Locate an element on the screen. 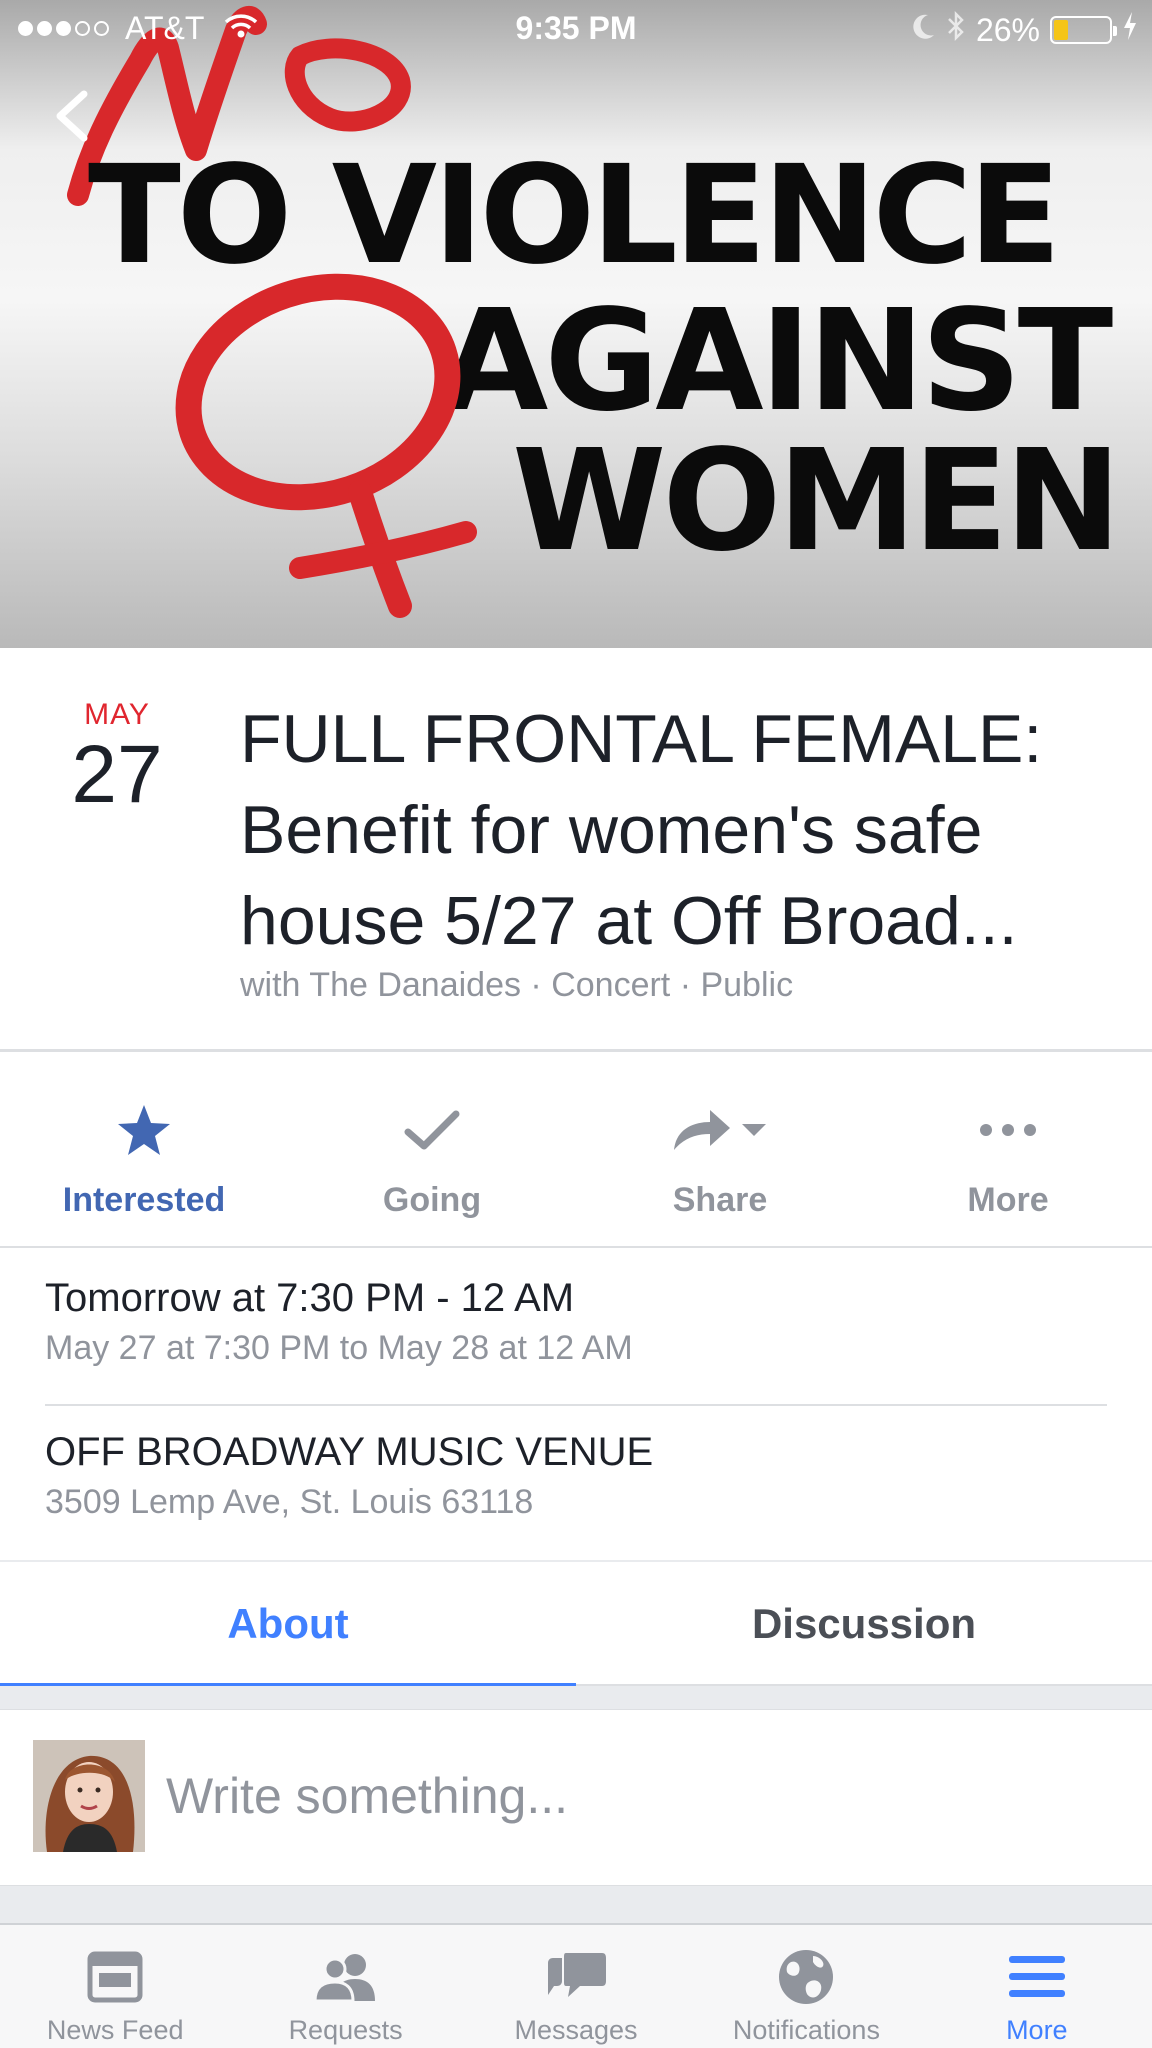  tab-news-feed-label: News Feed is located at coordinates (115, 2030).